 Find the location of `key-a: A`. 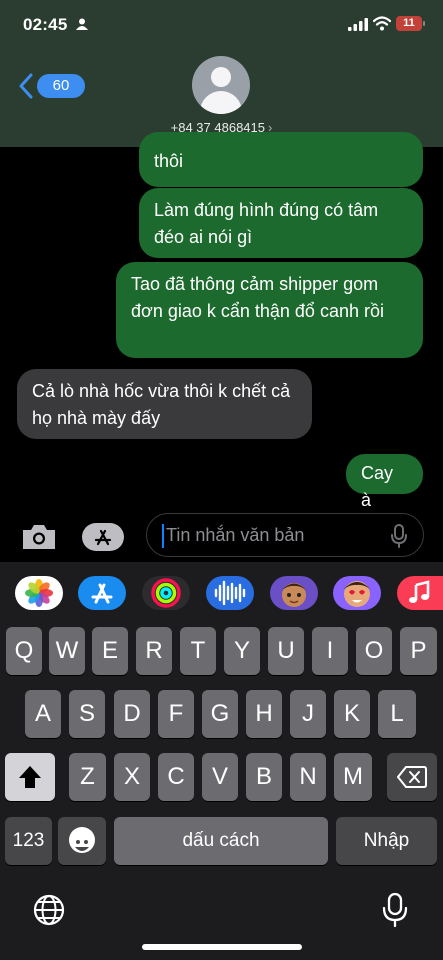

key-a: A is located at coordinates (43, 714).